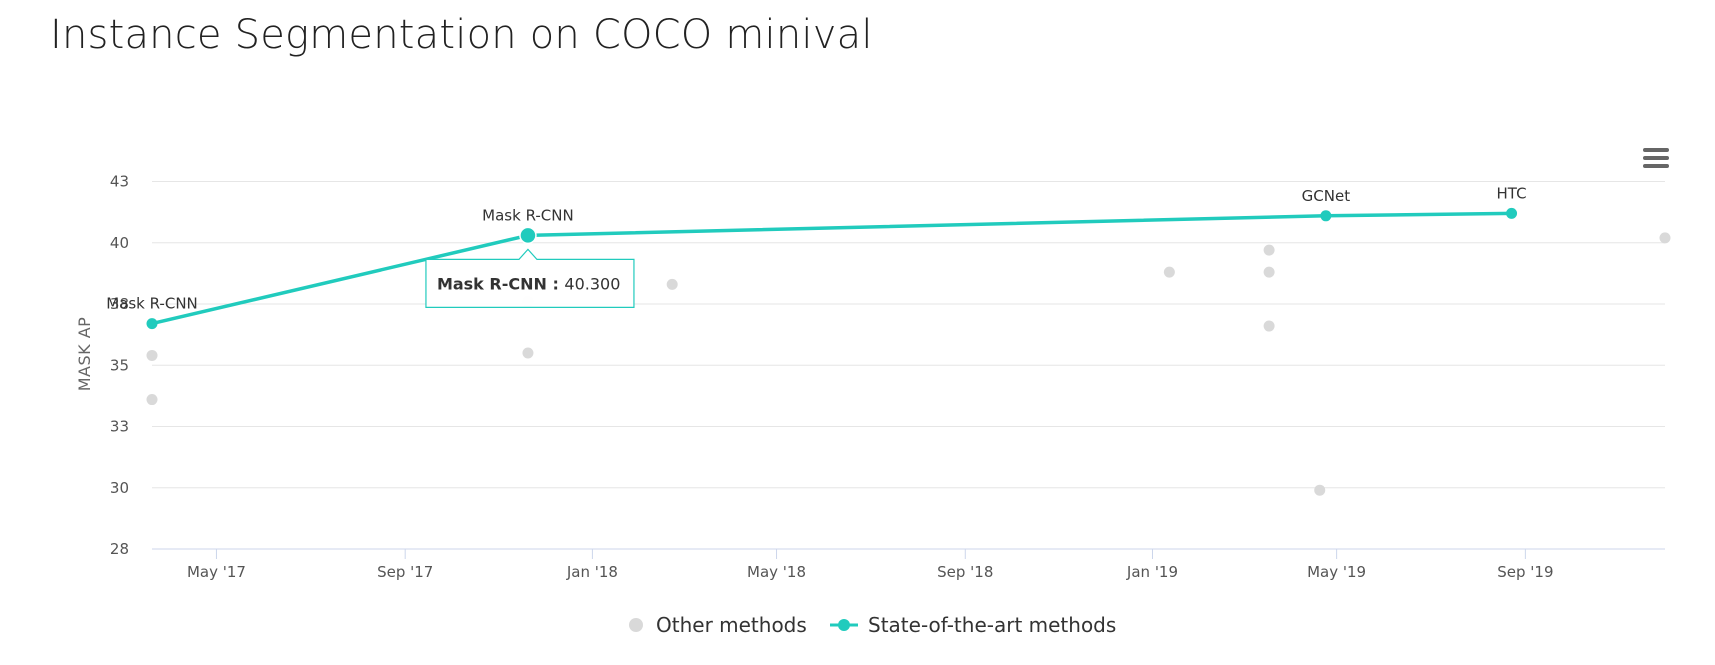  Describe the element at coordinates (119, 243) in the screenshot. I see `y-tick-label: 40` at that location.